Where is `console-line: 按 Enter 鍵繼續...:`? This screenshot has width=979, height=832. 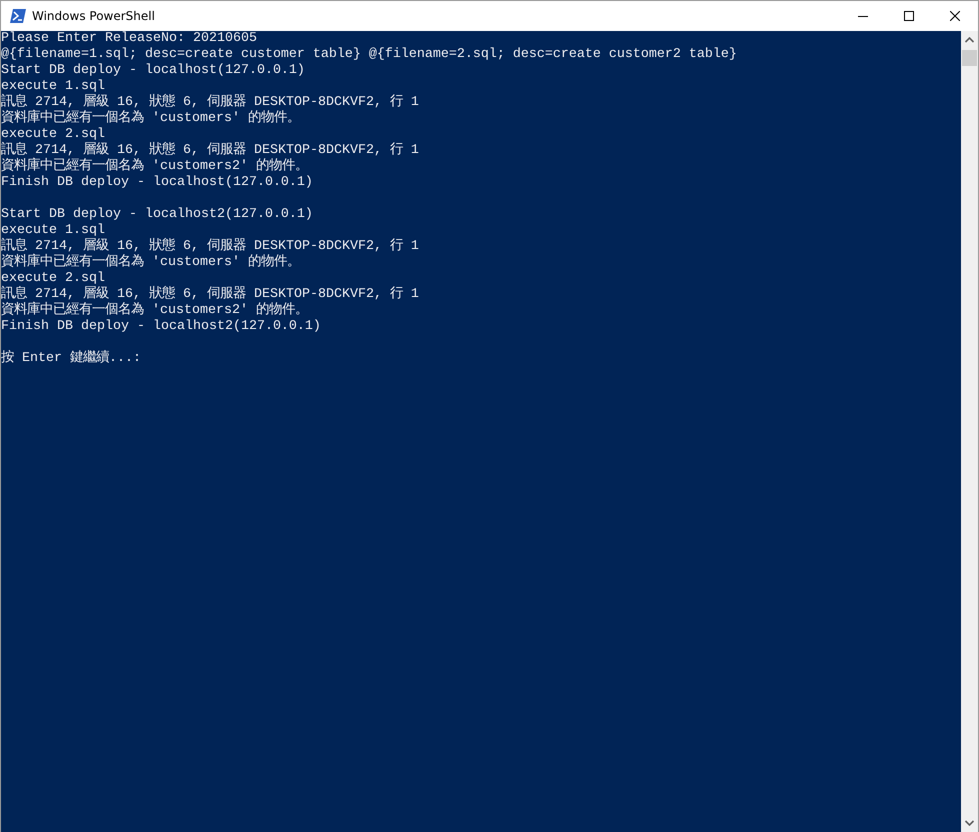
console-line: 按 Enter 鍵繼續...: is located at coordinates (71, 359).